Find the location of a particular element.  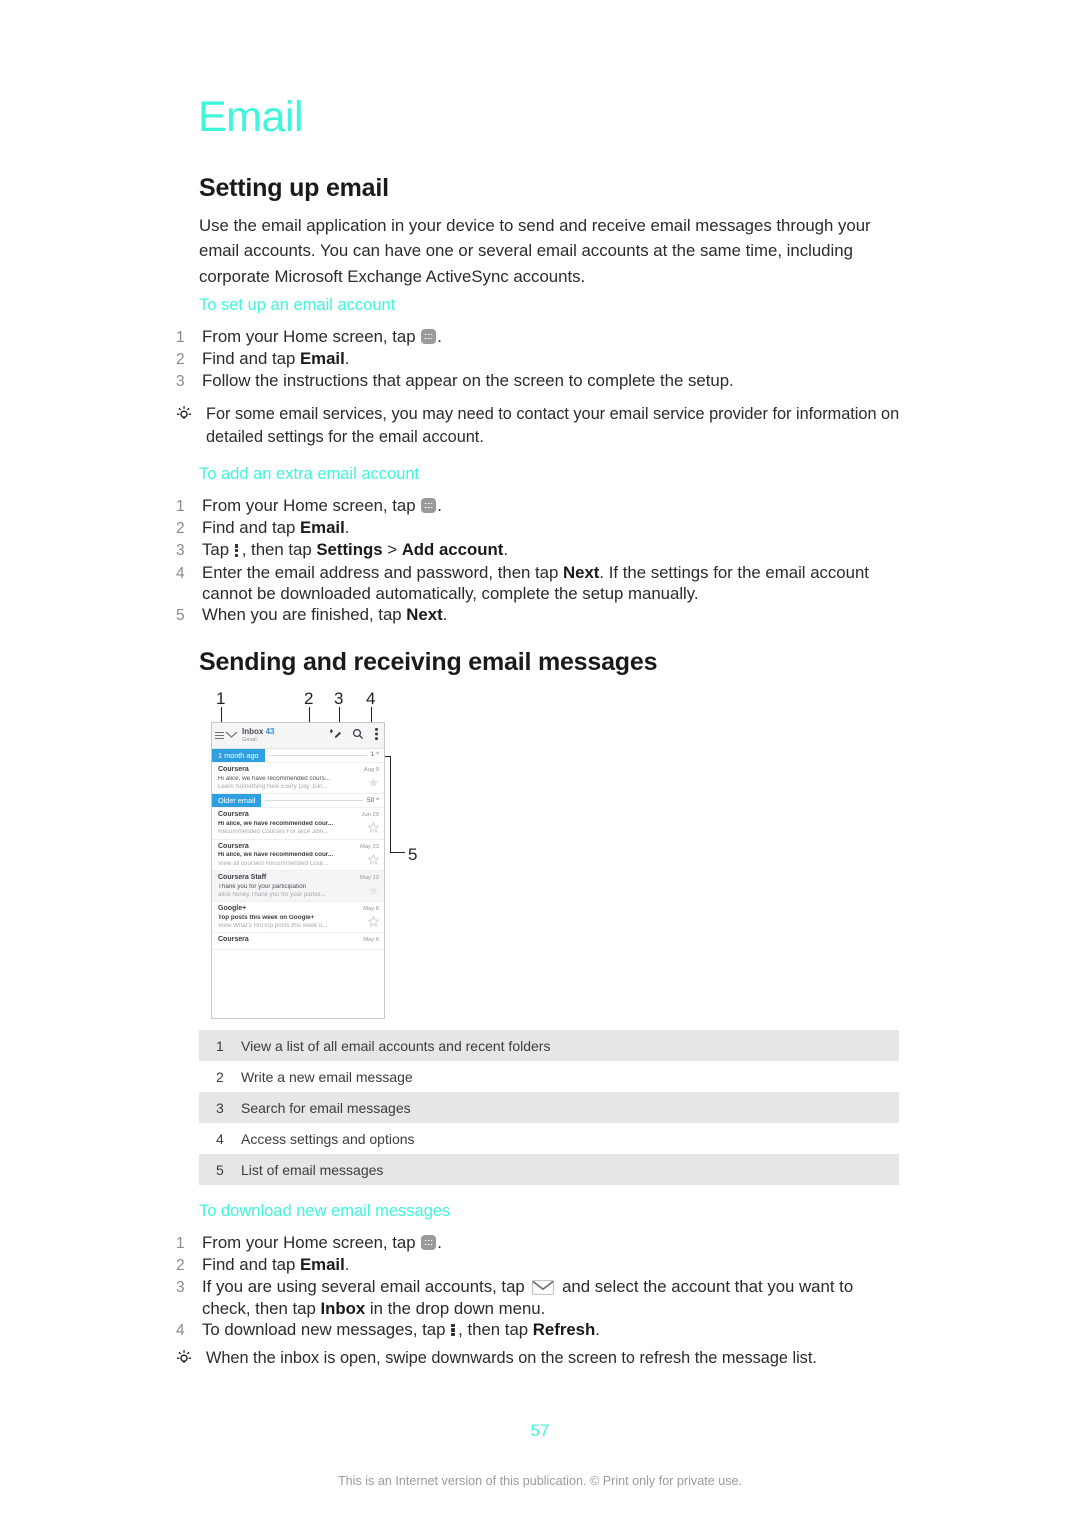

chevron-down-icon is located at coordinates (231, 735).